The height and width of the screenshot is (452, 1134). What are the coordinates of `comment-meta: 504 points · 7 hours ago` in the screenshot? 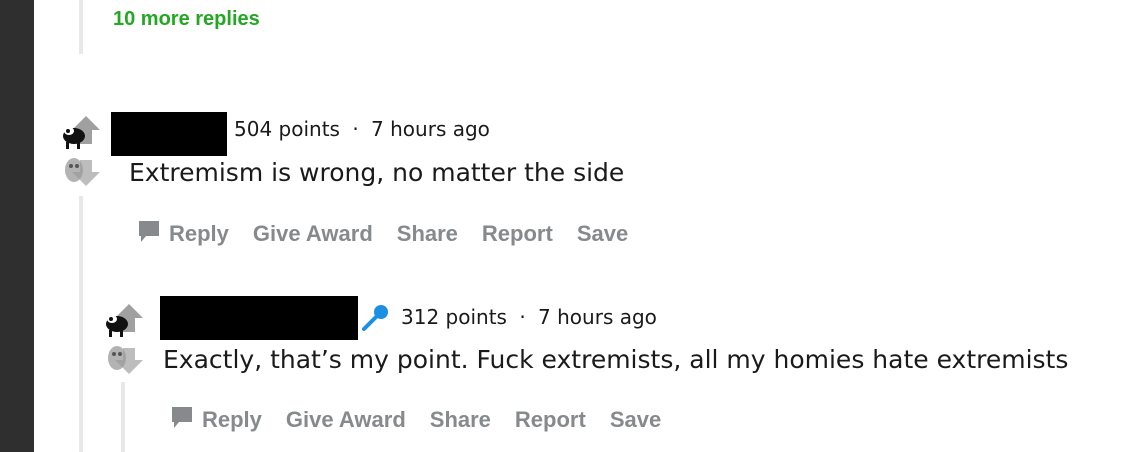 It's located at (362, 129).